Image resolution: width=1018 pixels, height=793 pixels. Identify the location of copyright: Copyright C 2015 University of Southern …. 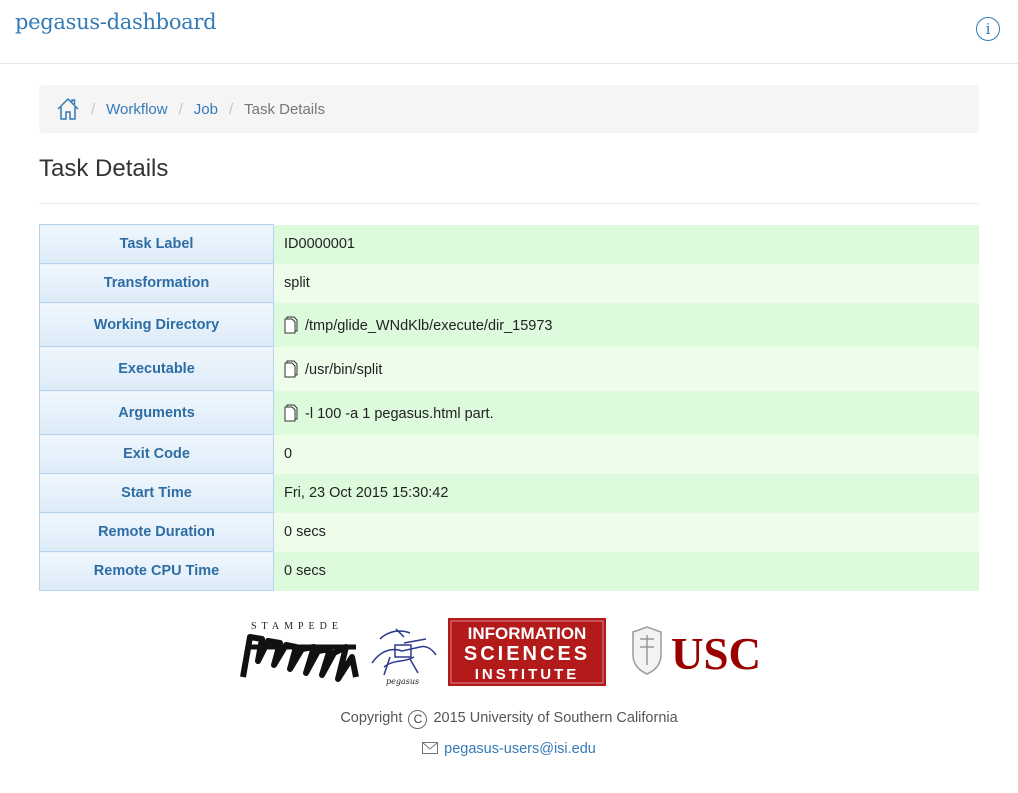
(509, 719).